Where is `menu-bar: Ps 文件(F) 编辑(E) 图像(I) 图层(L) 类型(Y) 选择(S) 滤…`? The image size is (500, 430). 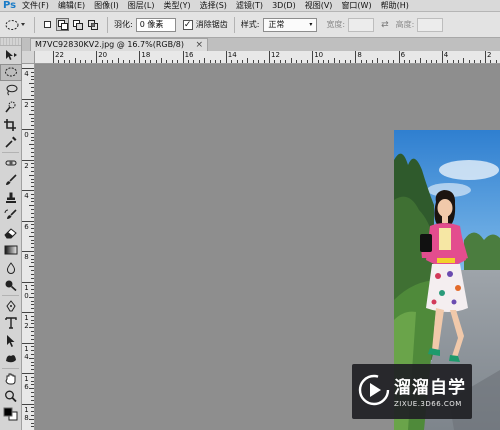 menu-bar: Ps 文件(F) 编辑(E) 图像(I) 图层(L) 类型(Y) 选择(S) 滤… is located at coordinates (250, 6).